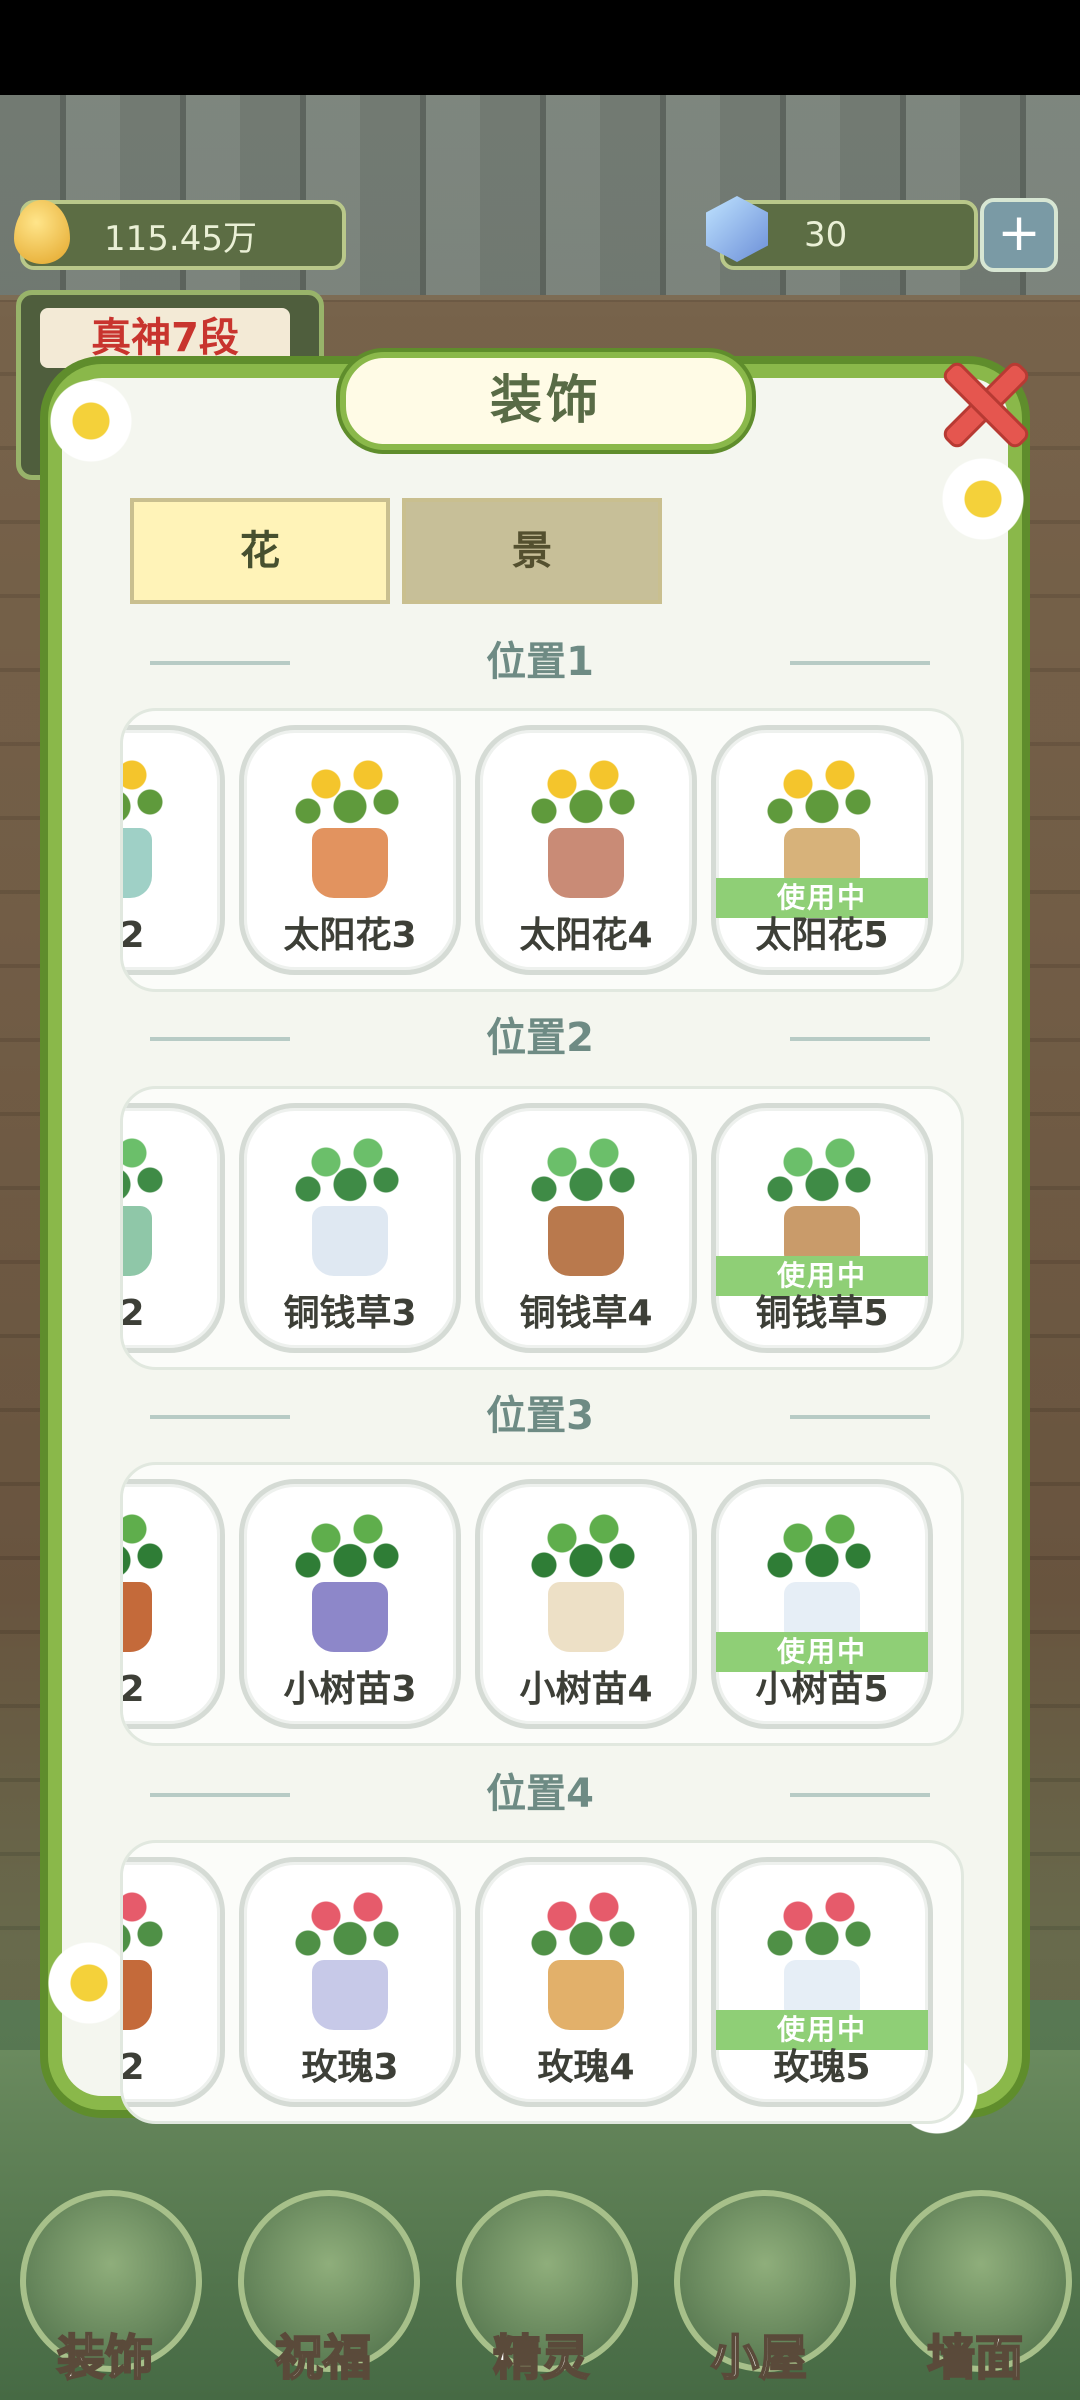 The height and width of the screenshot is (2400, 1080). I want to click on item-label: 瑰2, so click(132, 2067).